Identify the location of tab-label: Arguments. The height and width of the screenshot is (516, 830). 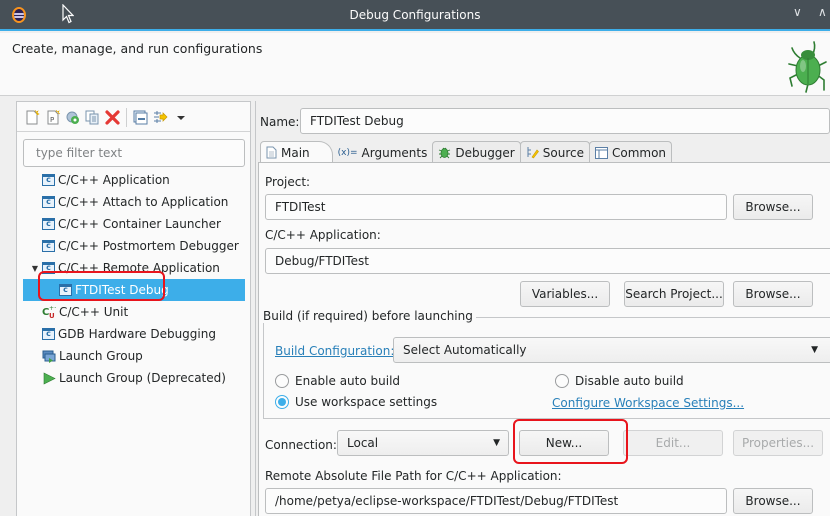
(394, 152).